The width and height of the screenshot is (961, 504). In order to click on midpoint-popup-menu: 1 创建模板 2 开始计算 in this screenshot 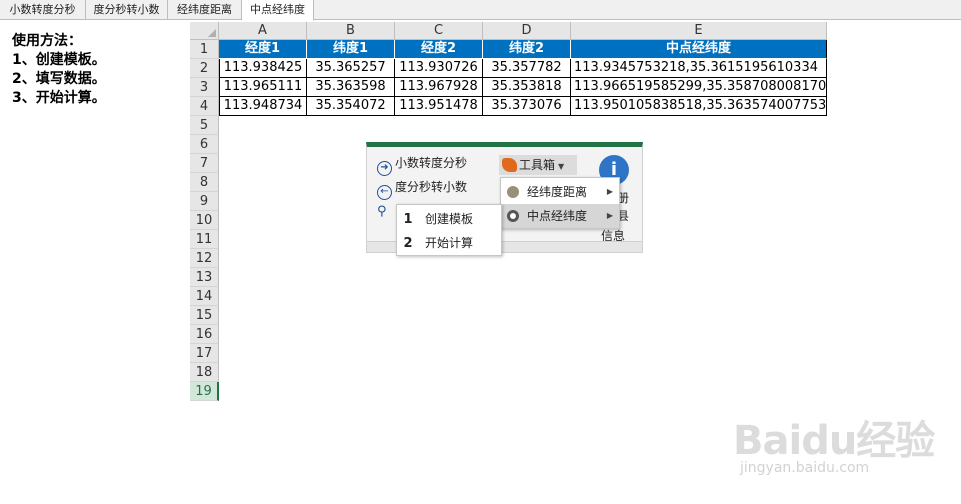, I will do `click(449, 230)`.